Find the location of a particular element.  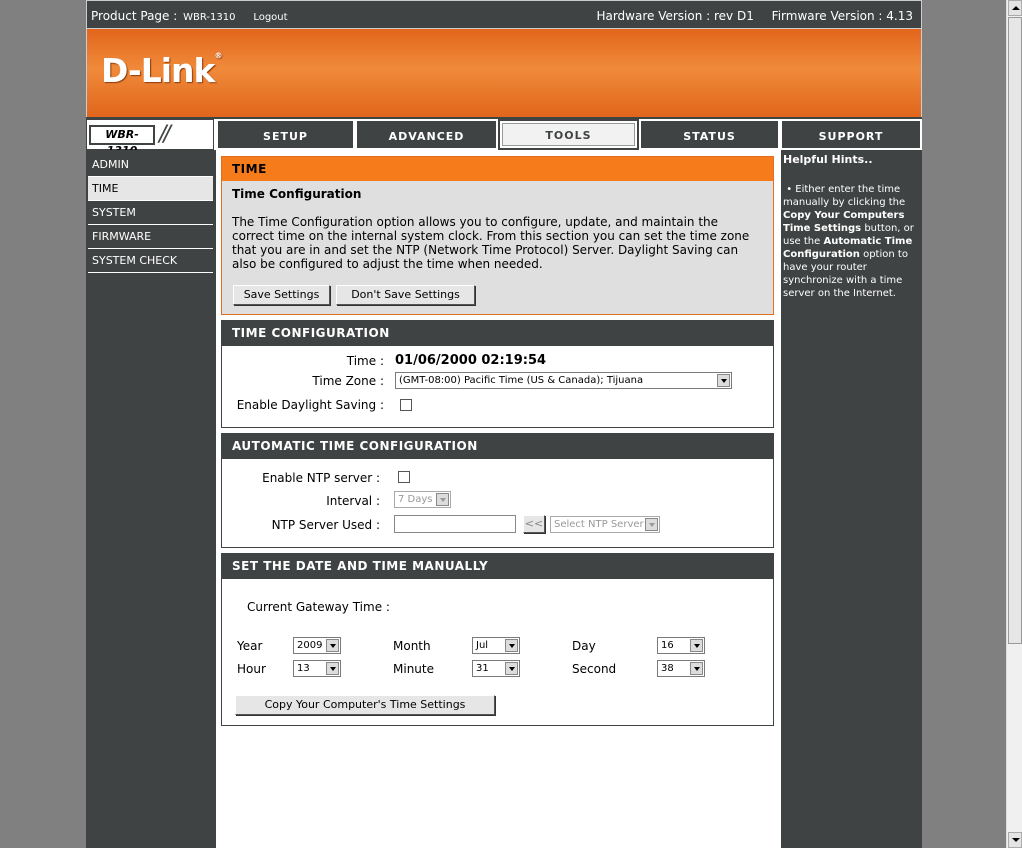

tab-tools-label: TOOLS is located at coordinates (568, 134).